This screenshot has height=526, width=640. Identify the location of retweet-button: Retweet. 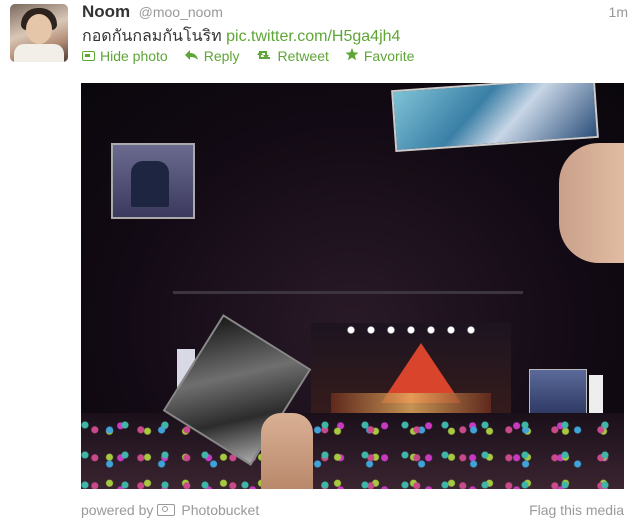
(292, 56).